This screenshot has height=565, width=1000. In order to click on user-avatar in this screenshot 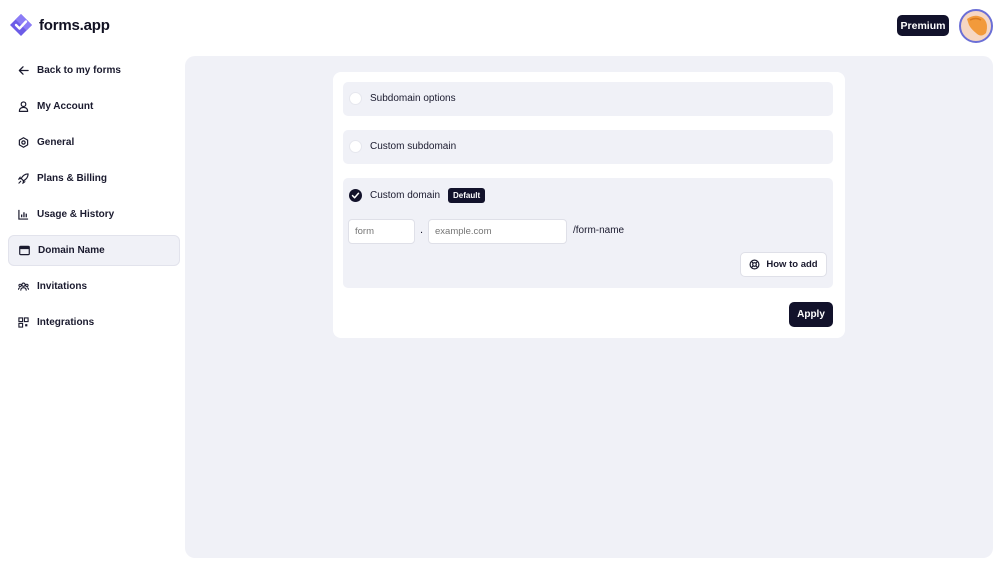, I will do `click(976, 26)`.